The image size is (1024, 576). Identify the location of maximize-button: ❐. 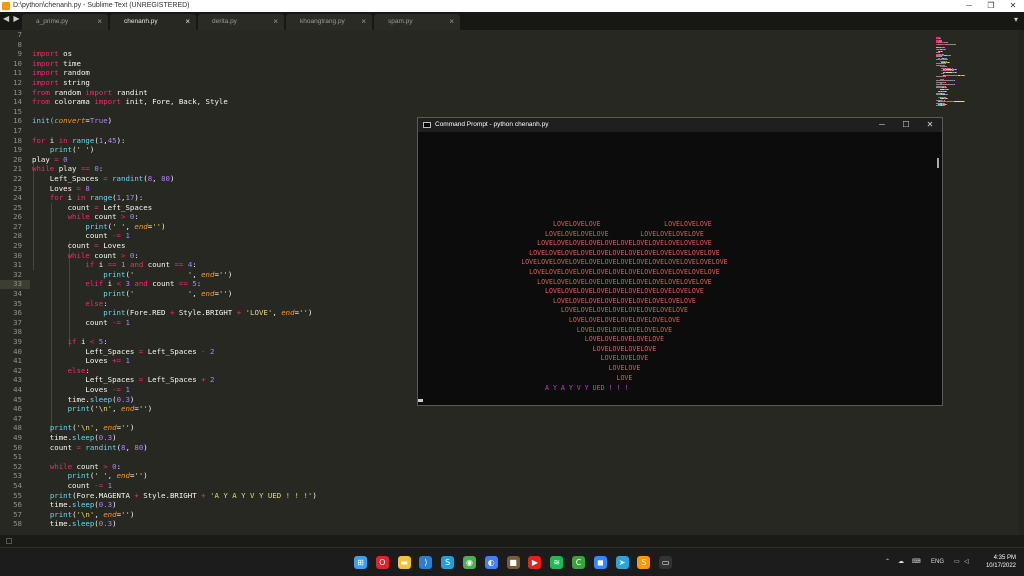
(991, 6).